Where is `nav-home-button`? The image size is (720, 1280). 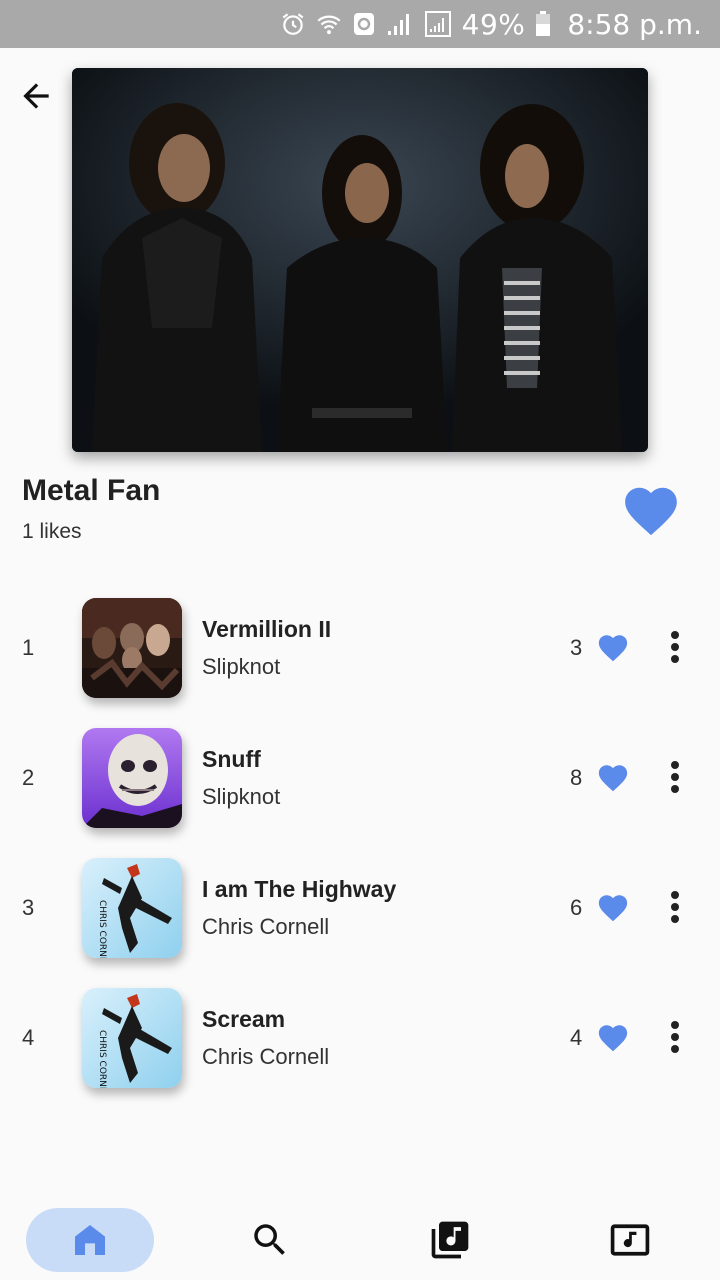
nav-home-button is located at coordinates (90, 1240).